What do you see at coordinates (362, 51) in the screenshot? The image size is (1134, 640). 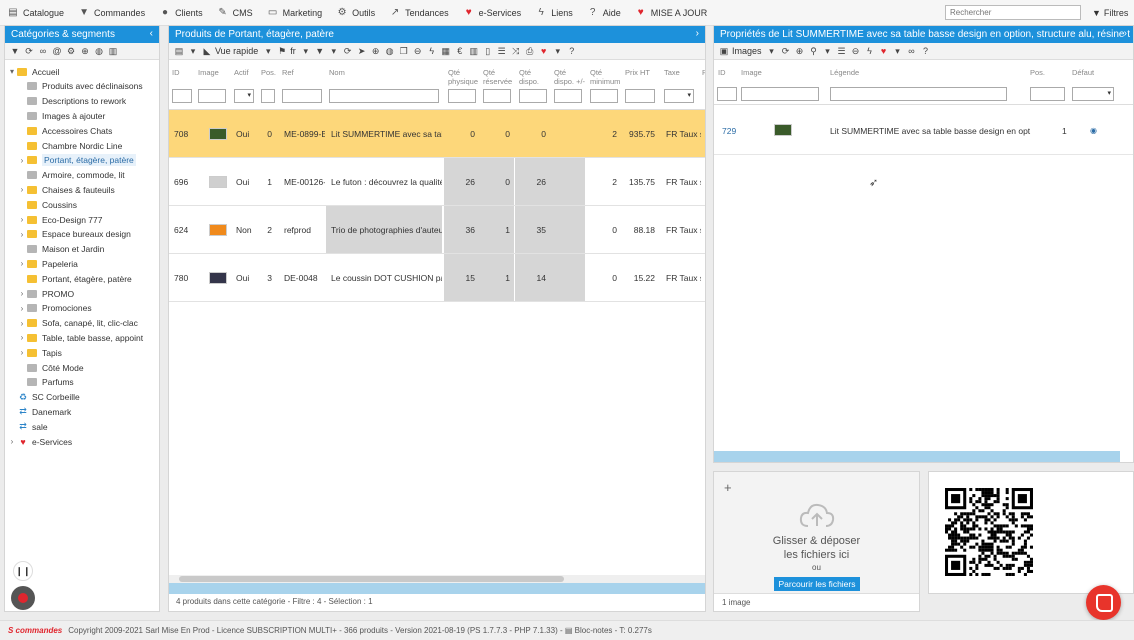 I see `cursor-icon: ➤` at bounding box center [362, 51].